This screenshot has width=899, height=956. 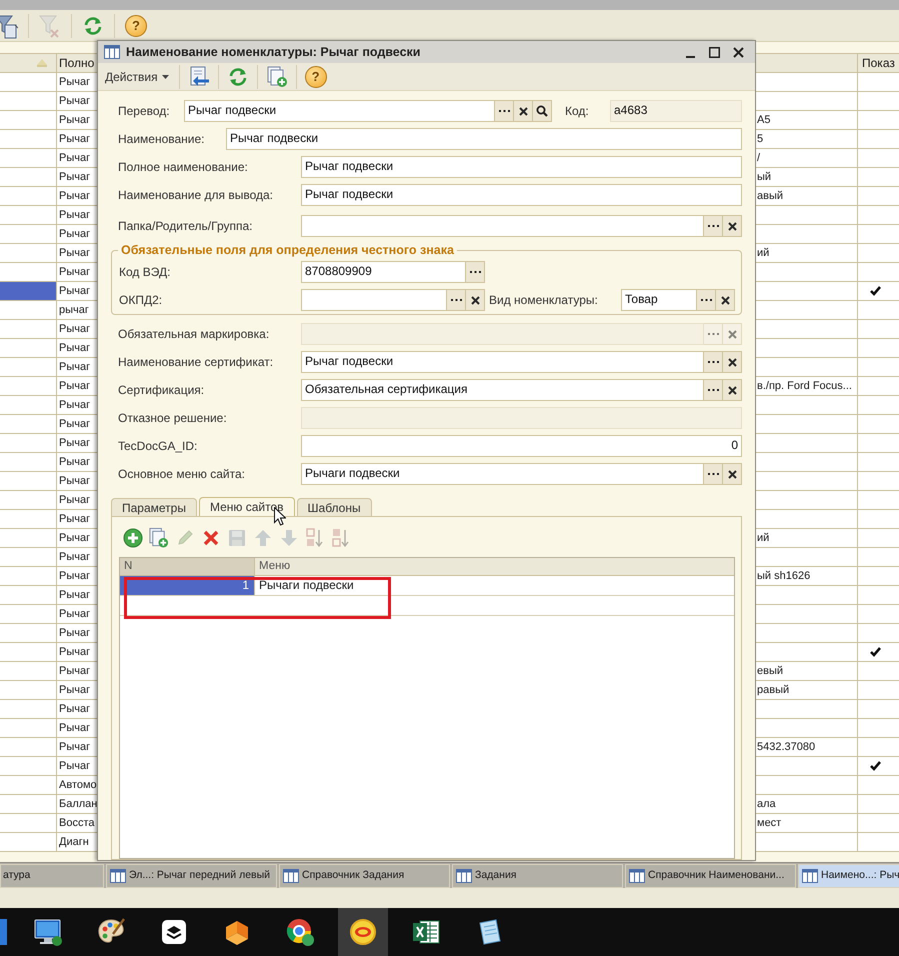 What do you see at coordinates (544, 300) in the screenshot?
I see `field-label: Вид номенклатуры:` at bounding box center [544, 300].